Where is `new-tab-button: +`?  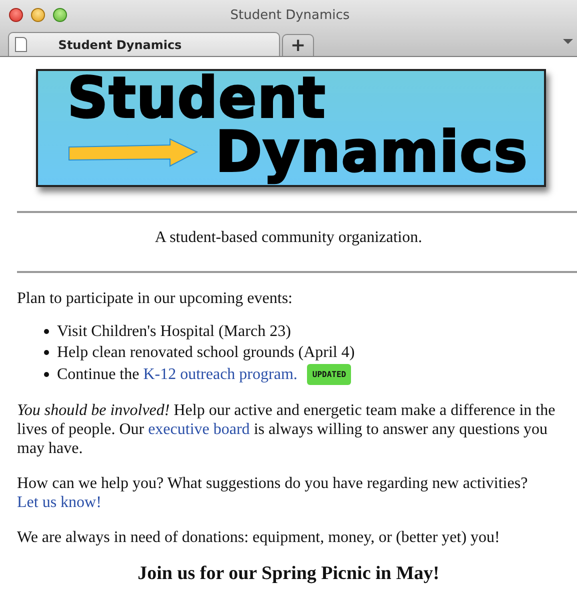 new-tab-button: + is located at coordinates (298, 45).